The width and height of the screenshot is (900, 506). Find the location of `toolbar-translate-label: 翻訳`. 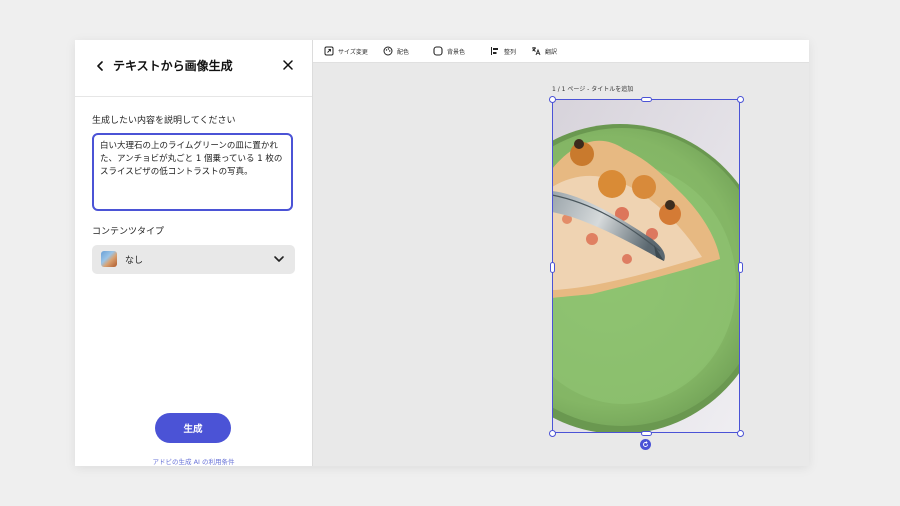

toolbar-translate-label: 翻訳 is located at coordinates (551, 52).